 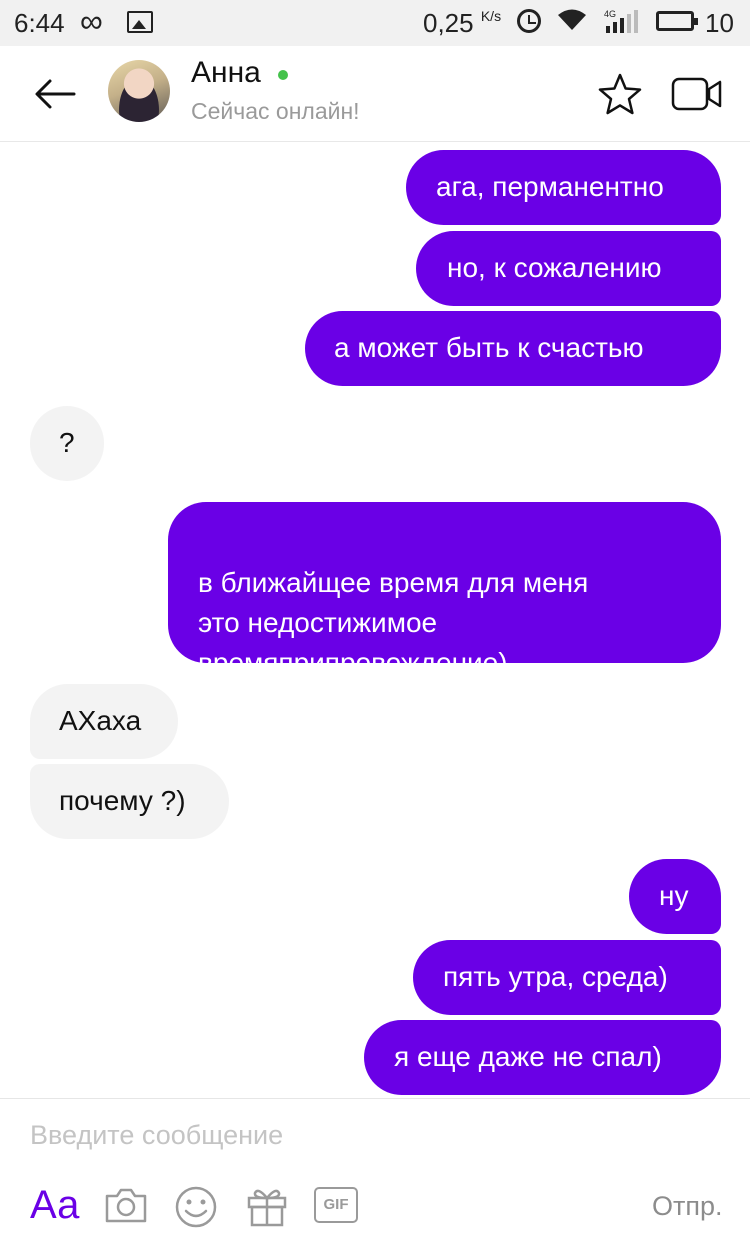 What do you see at coordinates (550, 186) in the screenshot?
I see `message-text: ага, перманентно` at bounding box center [550, 186].